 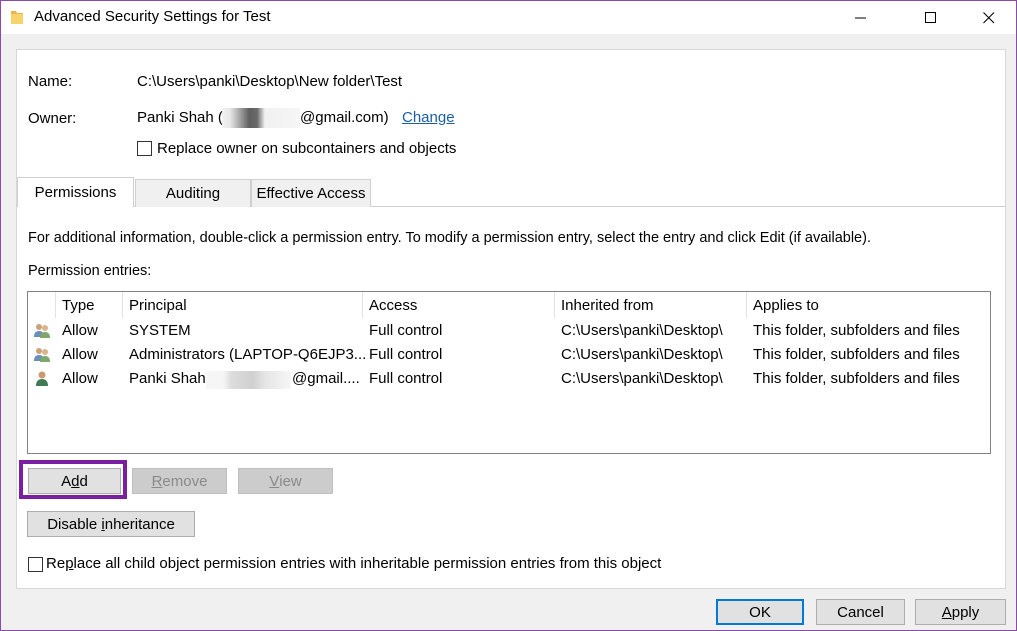 What do you see at coordinates (786, 305) in the screenshot?
I see `header-applies-label: Applies to` at bounding box center [786, 305].